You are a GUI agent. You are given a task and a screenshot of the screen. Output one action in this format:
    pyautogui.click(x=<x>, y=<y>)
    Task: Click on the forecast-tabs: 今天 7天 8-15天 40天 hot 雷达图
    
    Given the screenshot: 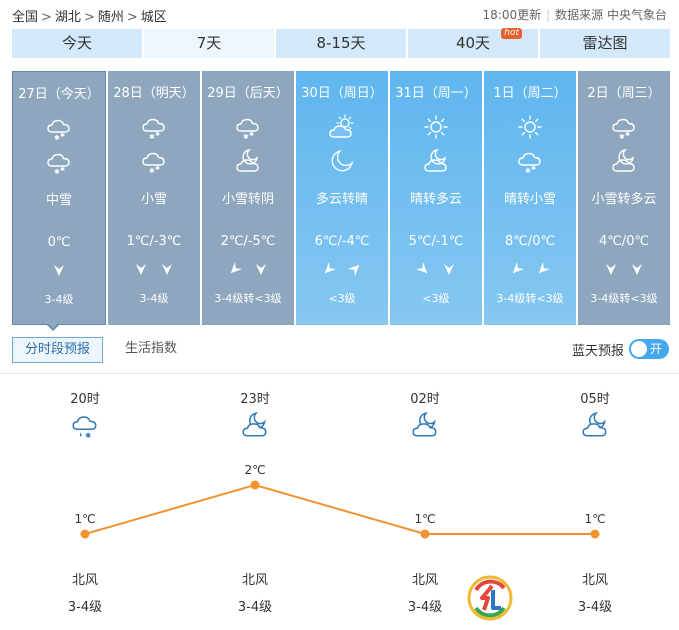 What is the action you would take?
    pyautogui.click(x=341, y=43)
    